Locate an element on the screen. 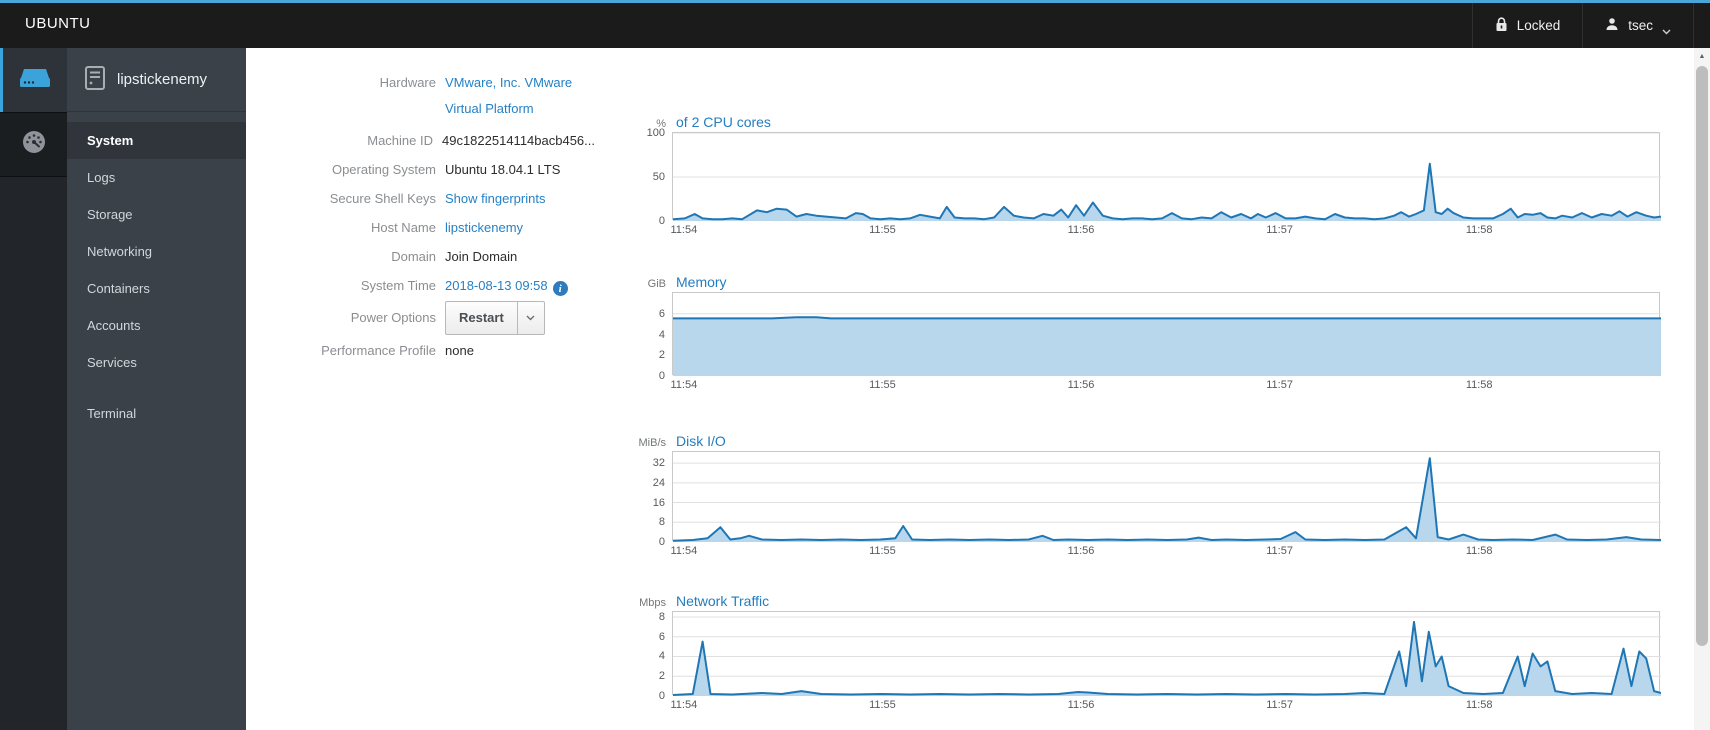 The width and height of the screenshot is (1710, 730). chart-title-link: Network Traffic is located at coordinates (722, 601).